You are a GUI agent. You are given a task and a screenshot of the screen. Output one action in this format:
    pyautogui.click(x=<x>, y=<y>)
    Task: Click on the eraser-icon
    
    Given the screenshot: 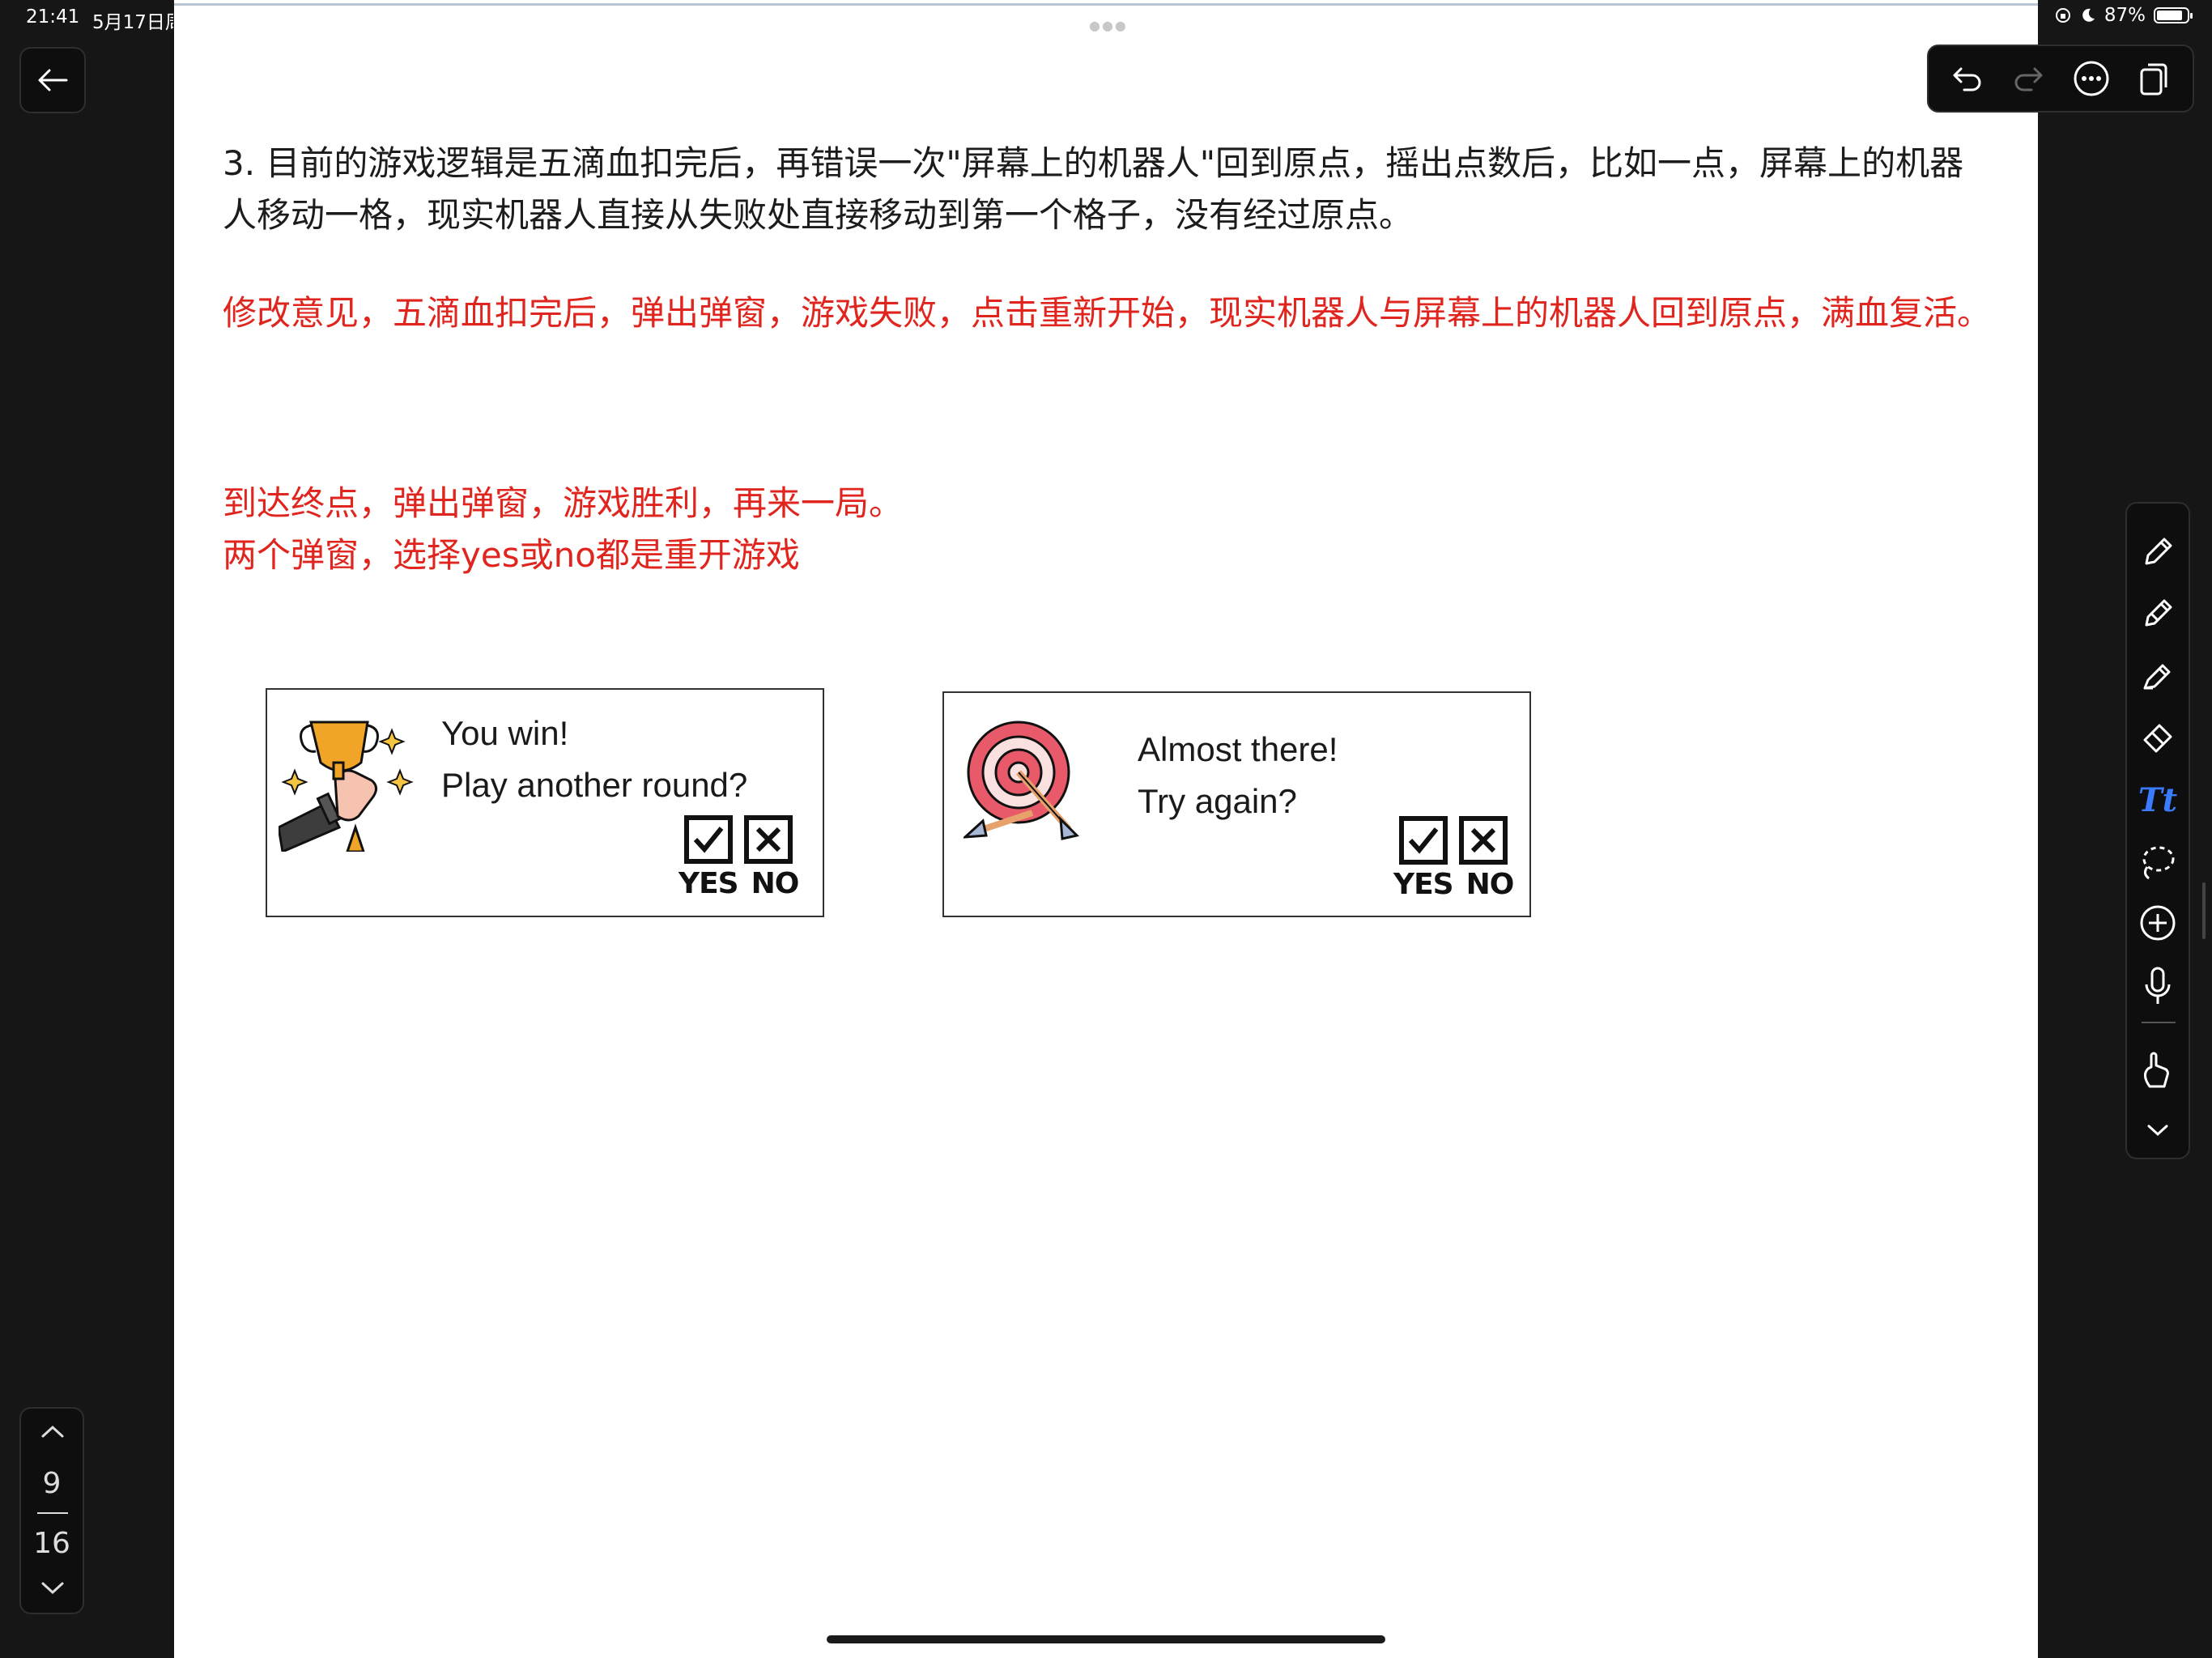 What is the action you would take?
    pyautogui.click(x=2157, y=738)
    